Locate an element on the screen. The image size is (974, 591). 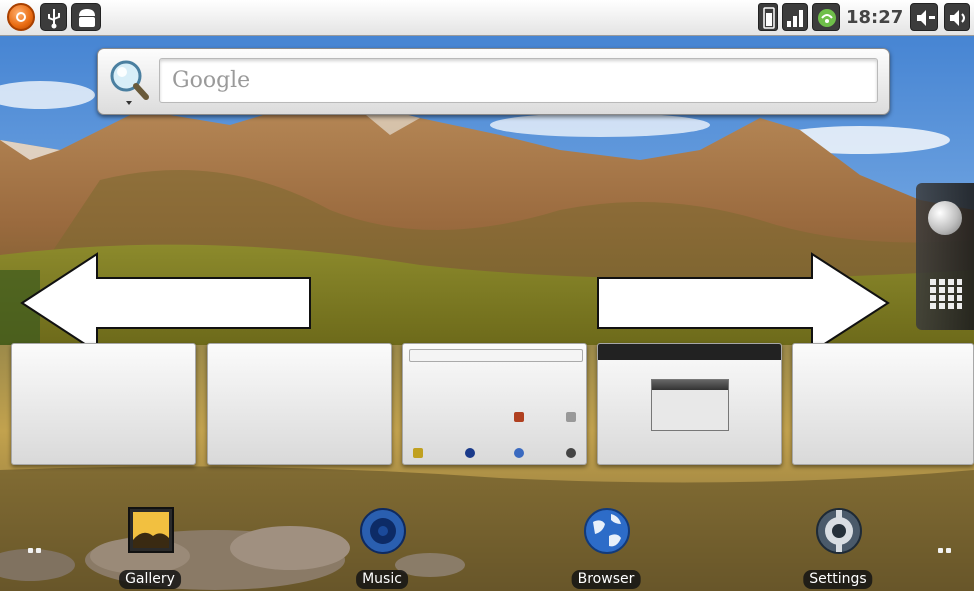
search-input is located at coordinates (518, 80).